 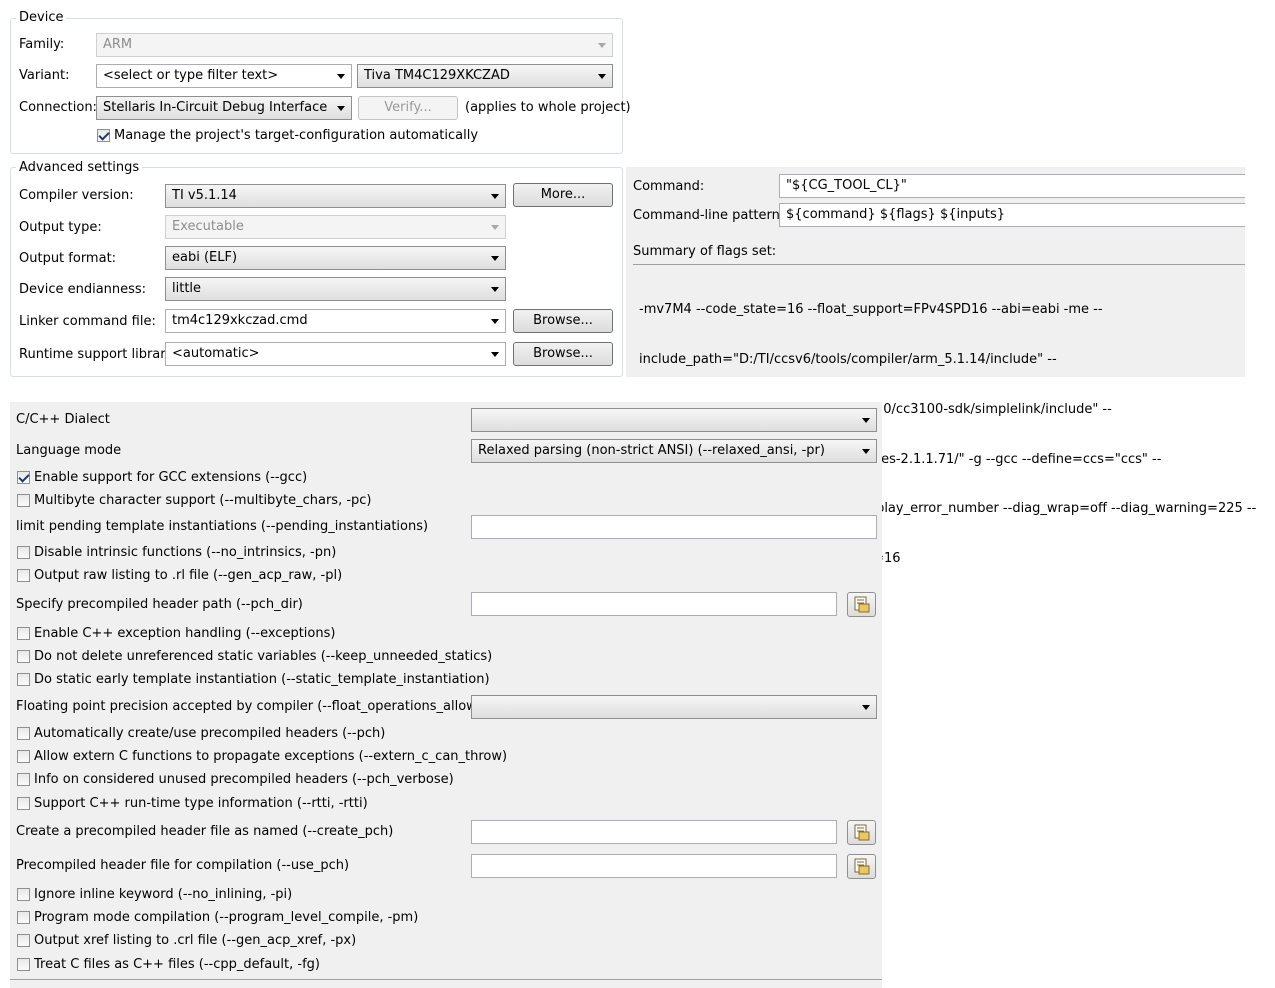 I want to click on applies-note: (applies to whole project), so click(x=548, y=107).